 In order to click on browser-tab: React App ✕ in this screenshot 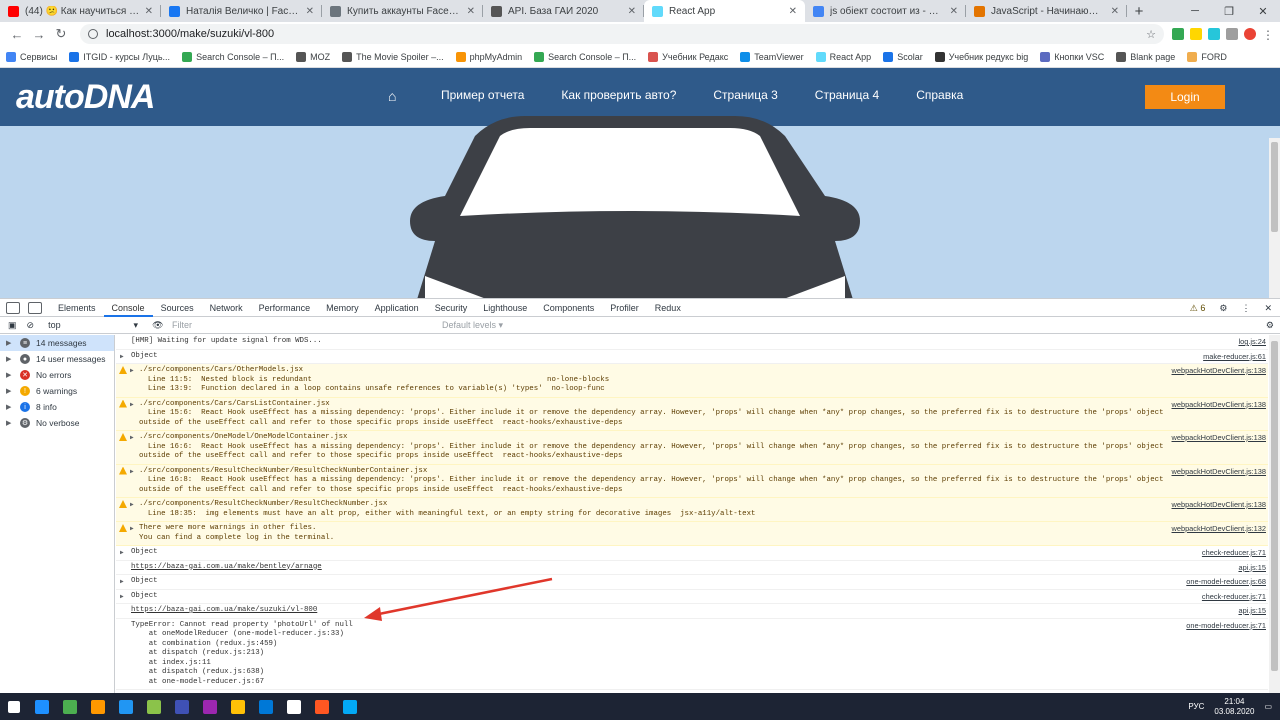, I will do `click(724, 11)`.